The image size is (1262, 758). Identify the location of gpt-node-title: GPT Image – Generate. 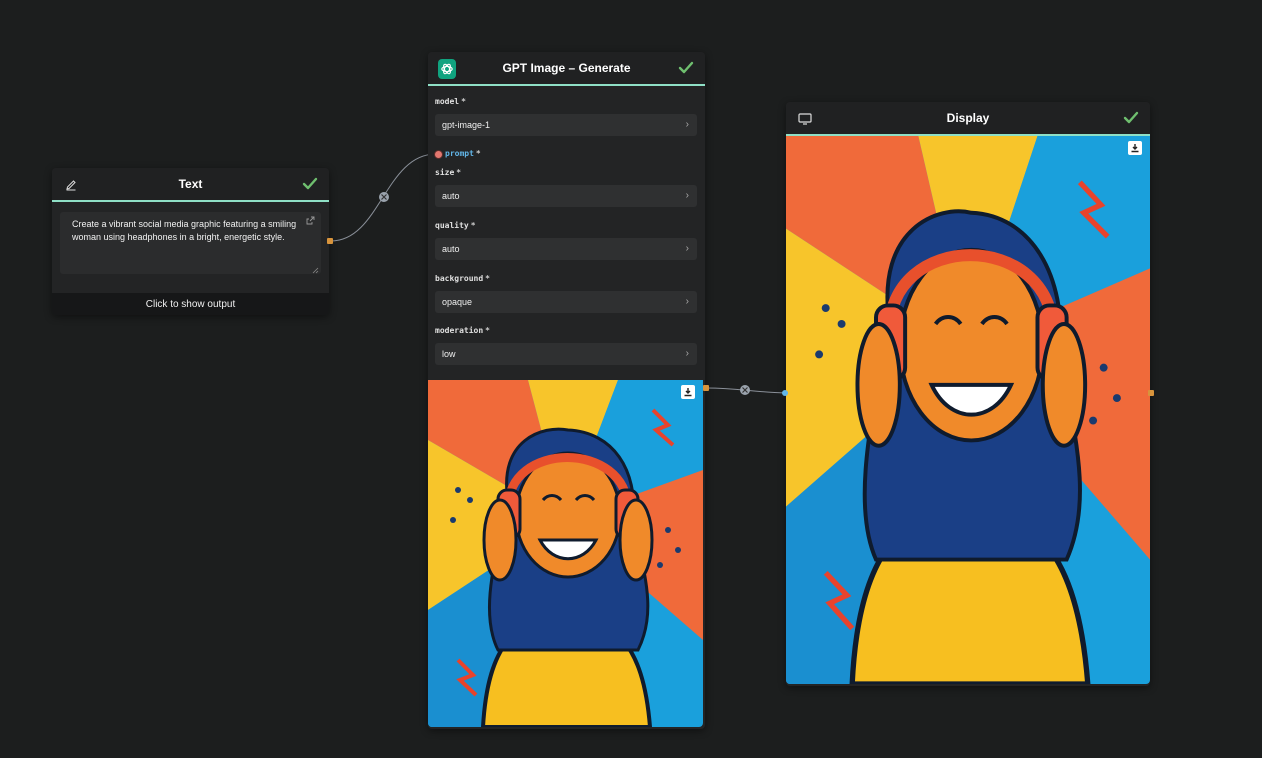
(566, 68).